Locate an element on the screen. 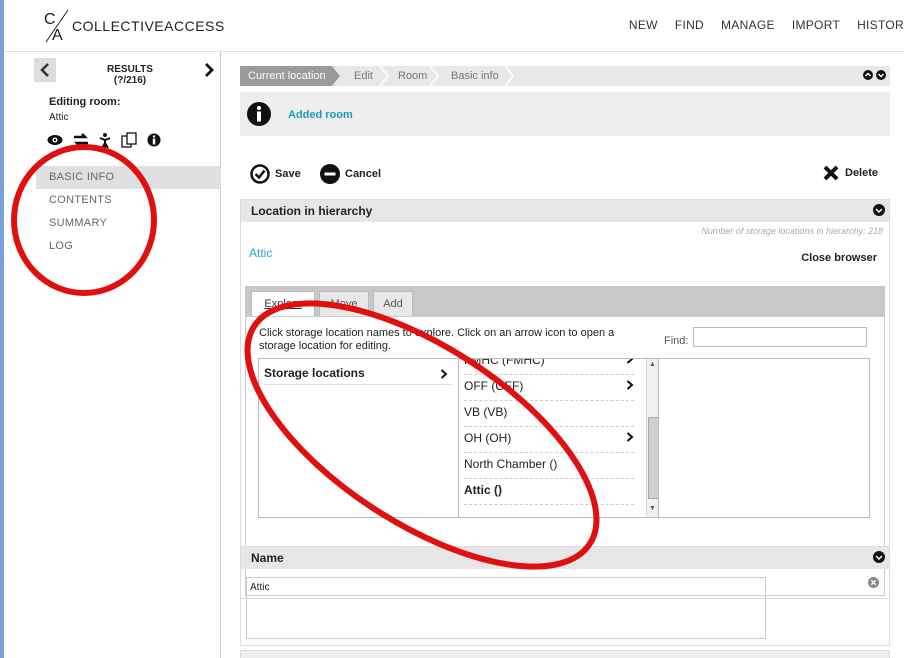  previous-result-button is located at coordinates (45, 70).